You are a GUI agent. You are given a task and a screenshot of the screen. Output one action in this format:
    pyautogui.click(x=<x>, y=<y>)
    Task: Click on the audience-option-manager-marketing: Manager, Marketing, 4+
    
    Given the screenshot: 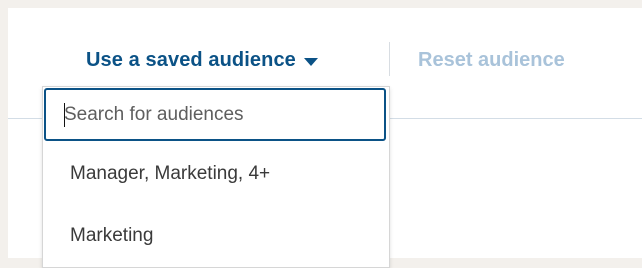 What is the action you would take?
    pyautogui.click(x=216, y=174)
    